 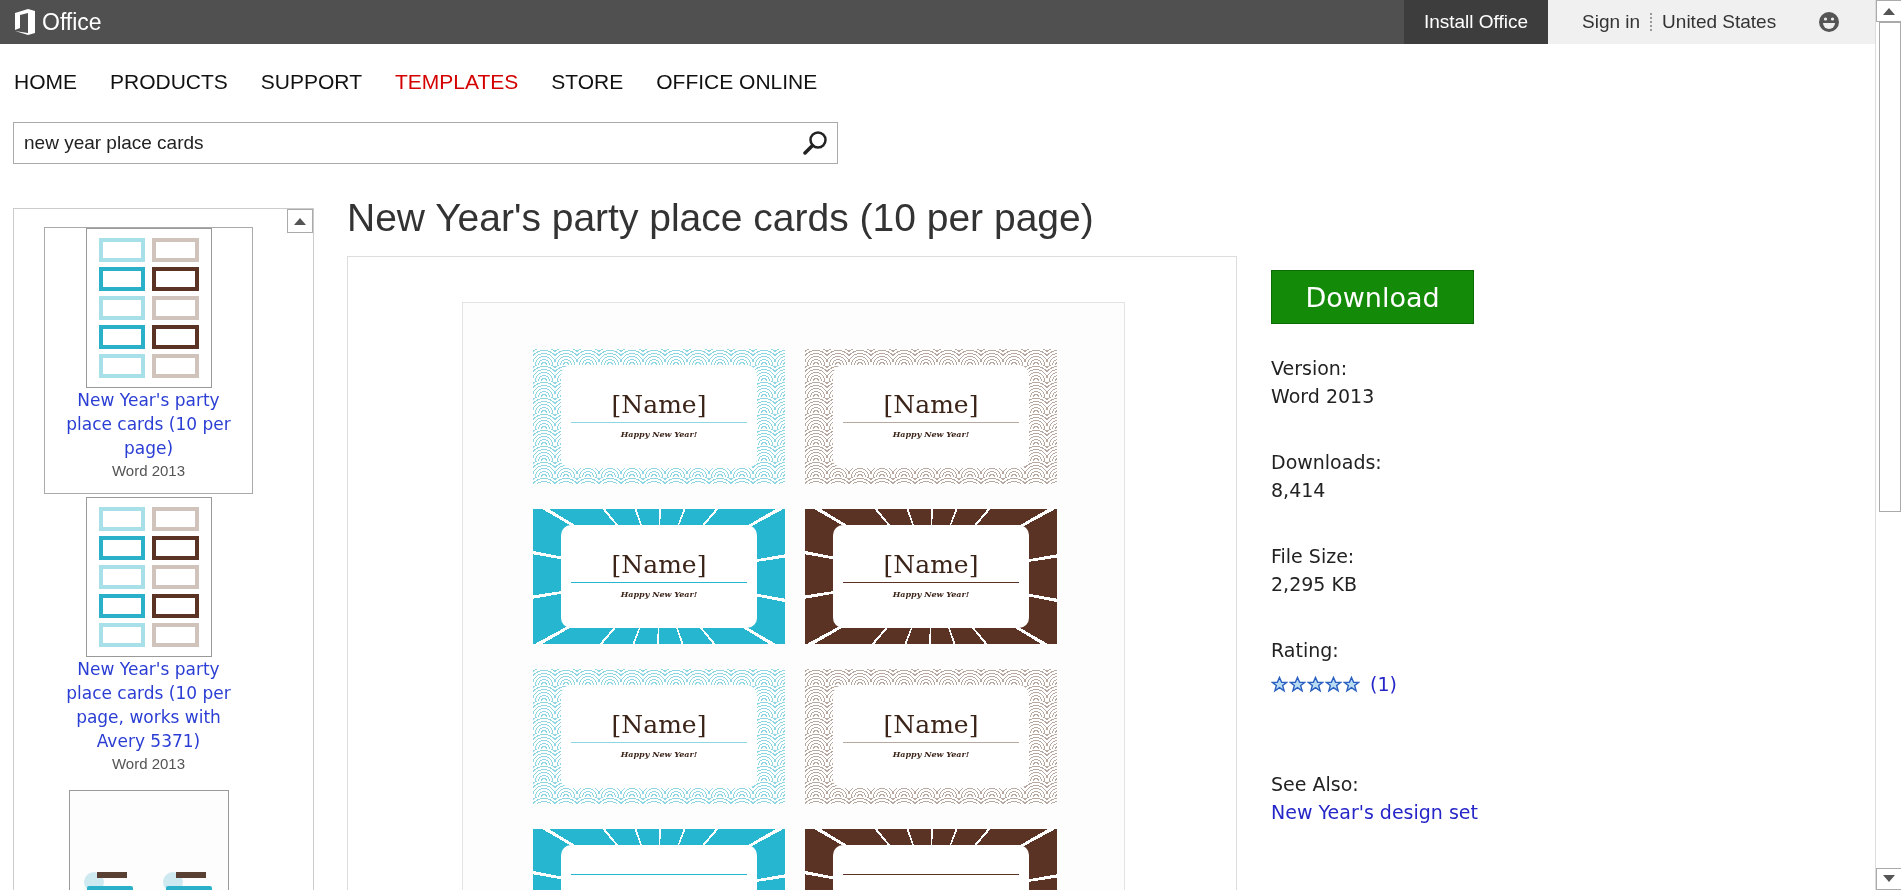 What do you see at coordinates (1315, 784) in the screenshot?
I see `see-also-label: See Also:` at bounding box center [1315, 784].